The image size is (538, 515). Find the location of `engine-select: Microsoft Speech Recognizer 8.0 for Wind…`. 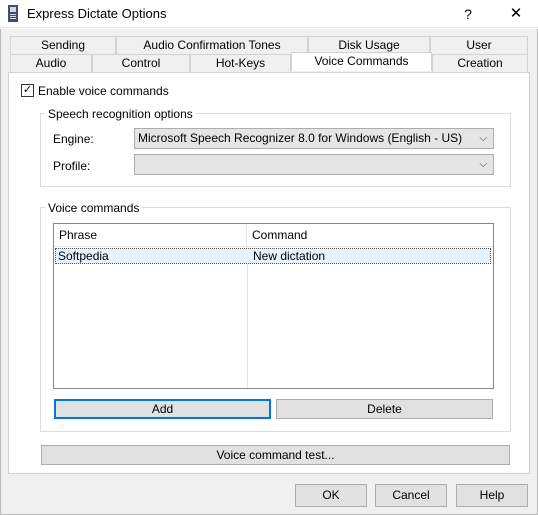

engine-select: Microsoft Speech Recognizer 8.0 for Wind… is located at coordinates (314, 138).